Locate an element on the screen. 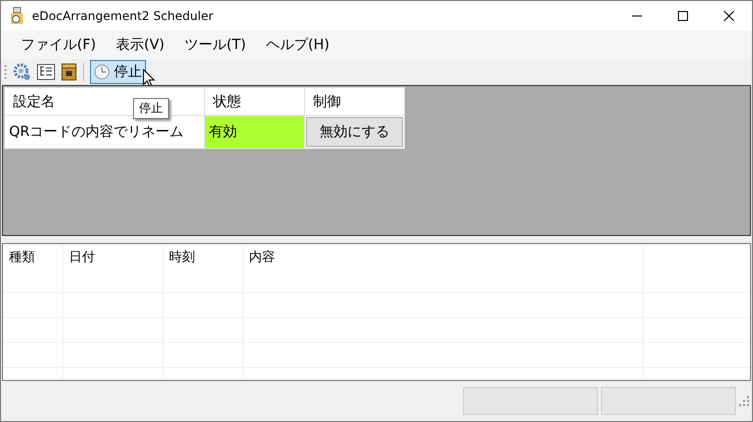  resize-grip-icon is located at coordinates (744, 401).